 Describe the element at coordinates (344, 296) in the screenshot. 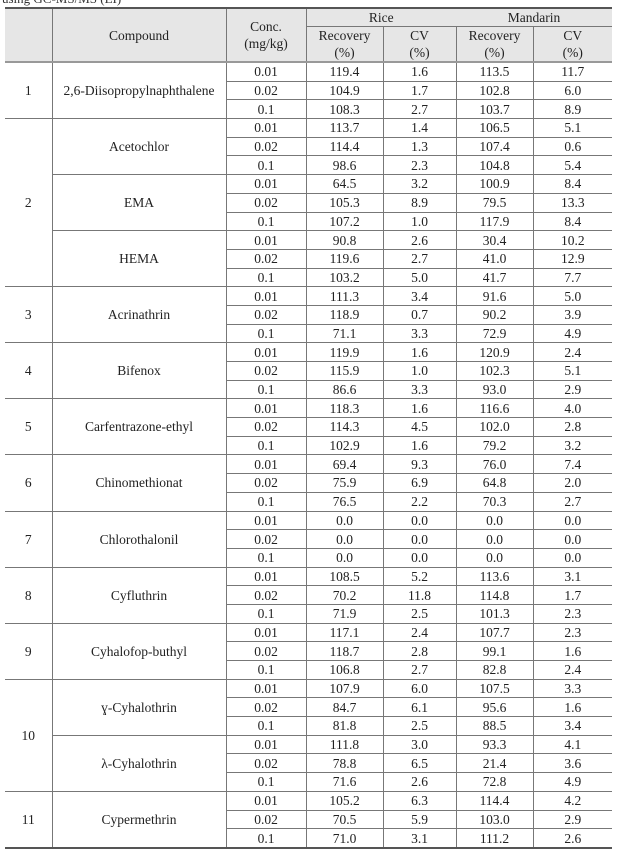

I see `rice-recovery-cell: 111.3` at that location.